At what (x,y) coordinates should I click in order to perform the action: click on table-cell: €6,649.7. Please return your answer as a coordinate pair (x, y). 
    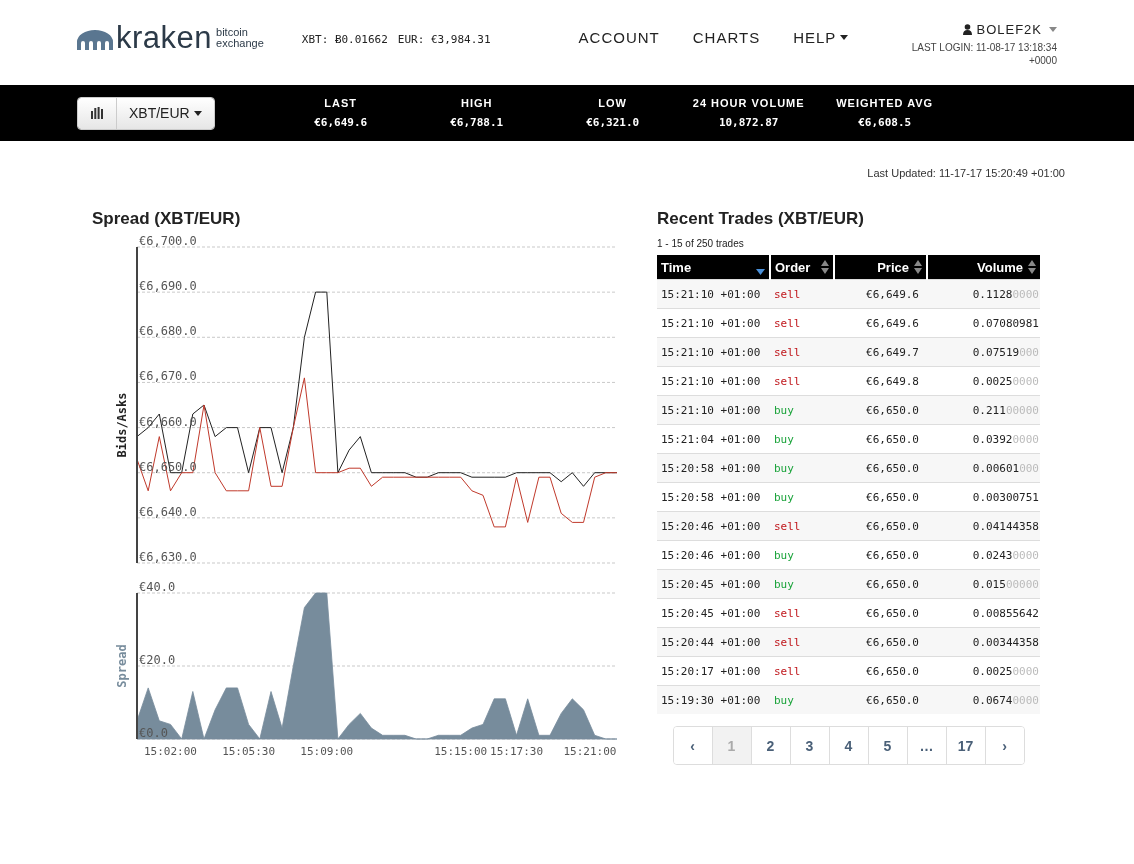
    Looking at the image, I should click on (880, 352).